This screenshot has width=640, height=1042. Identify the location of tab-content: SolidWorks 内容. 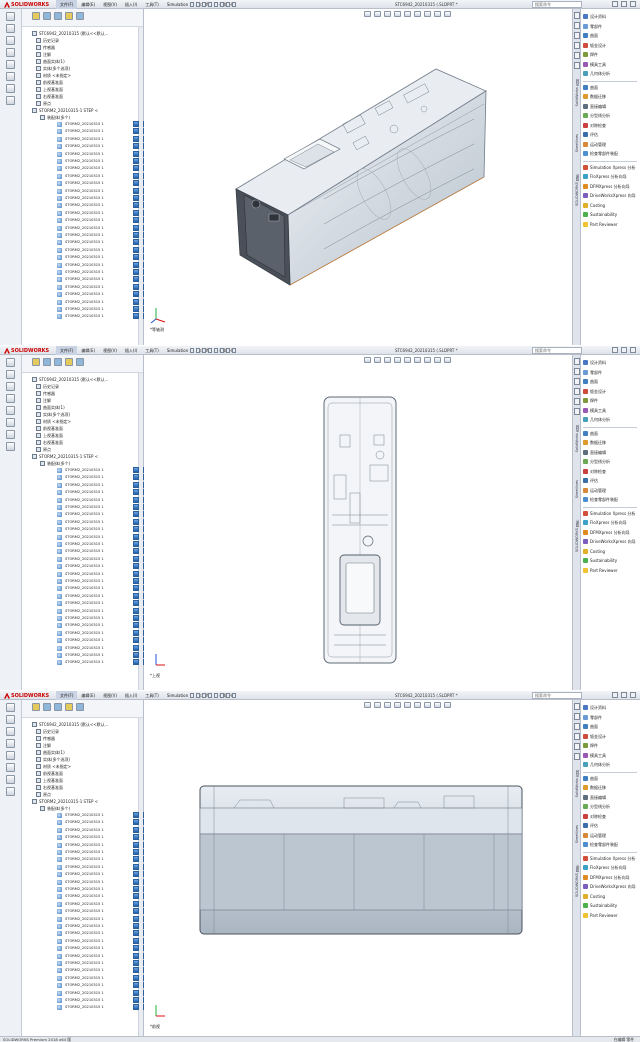
(577, 438).